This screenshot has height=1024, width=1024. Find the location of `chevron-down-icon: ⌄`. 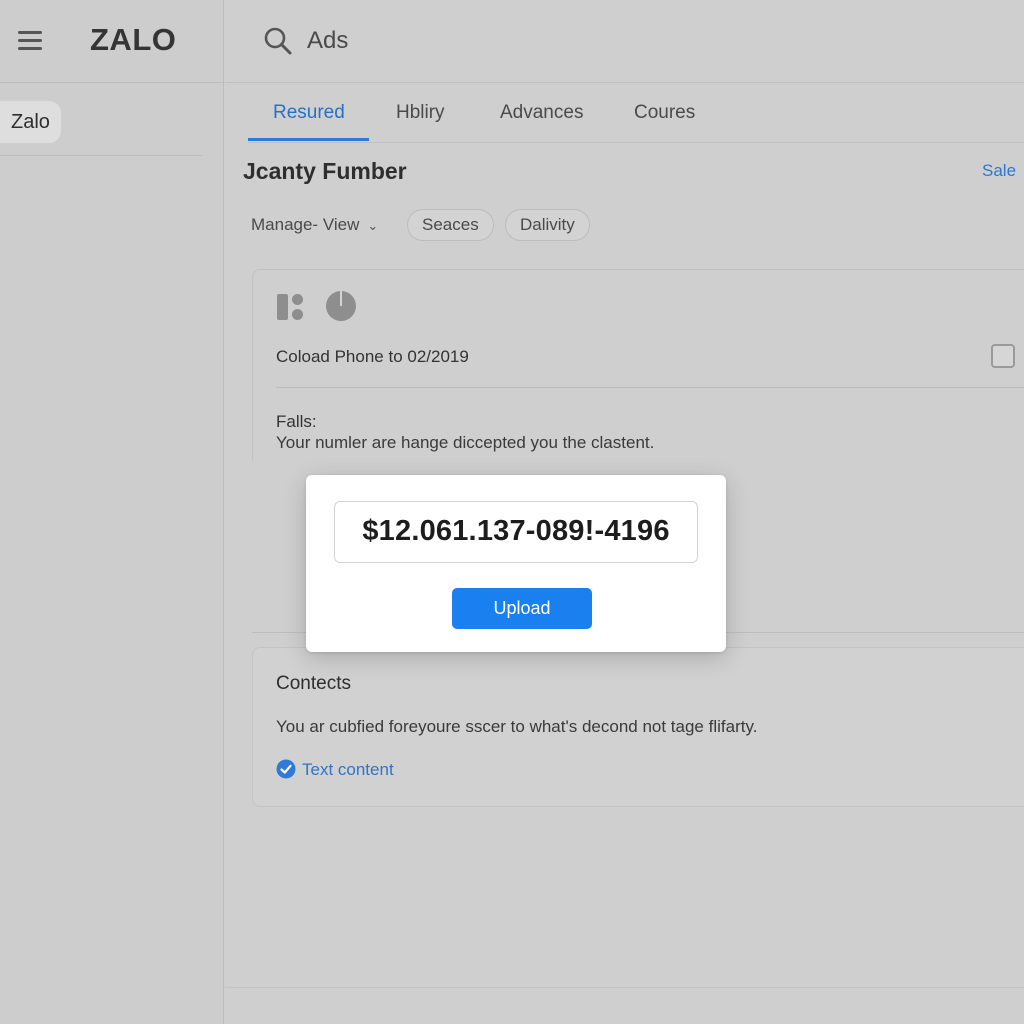

chevron-down-icon: ⌄ is located at coordinates (373, 225).